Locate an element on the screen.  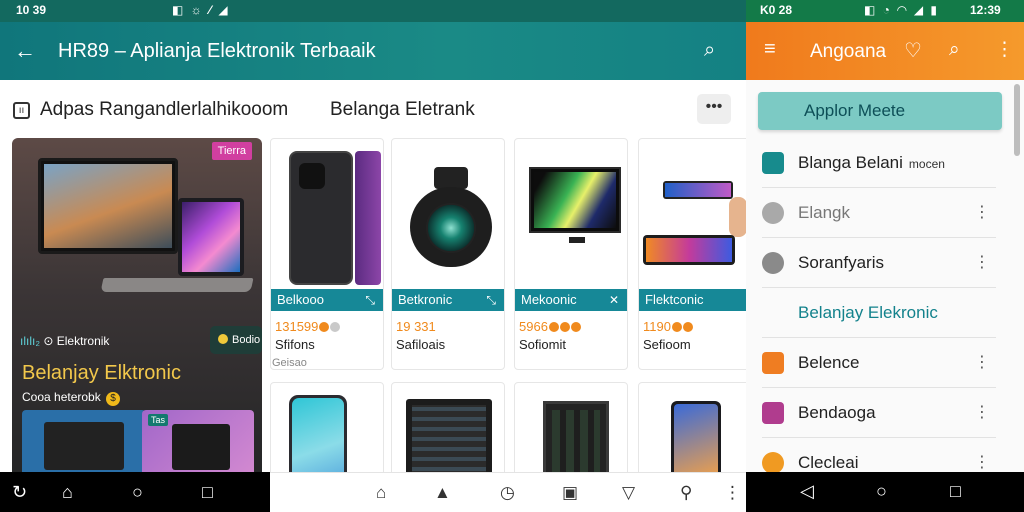
product-tag: Belkooo ⤡ is located at coordinates (327, 300).